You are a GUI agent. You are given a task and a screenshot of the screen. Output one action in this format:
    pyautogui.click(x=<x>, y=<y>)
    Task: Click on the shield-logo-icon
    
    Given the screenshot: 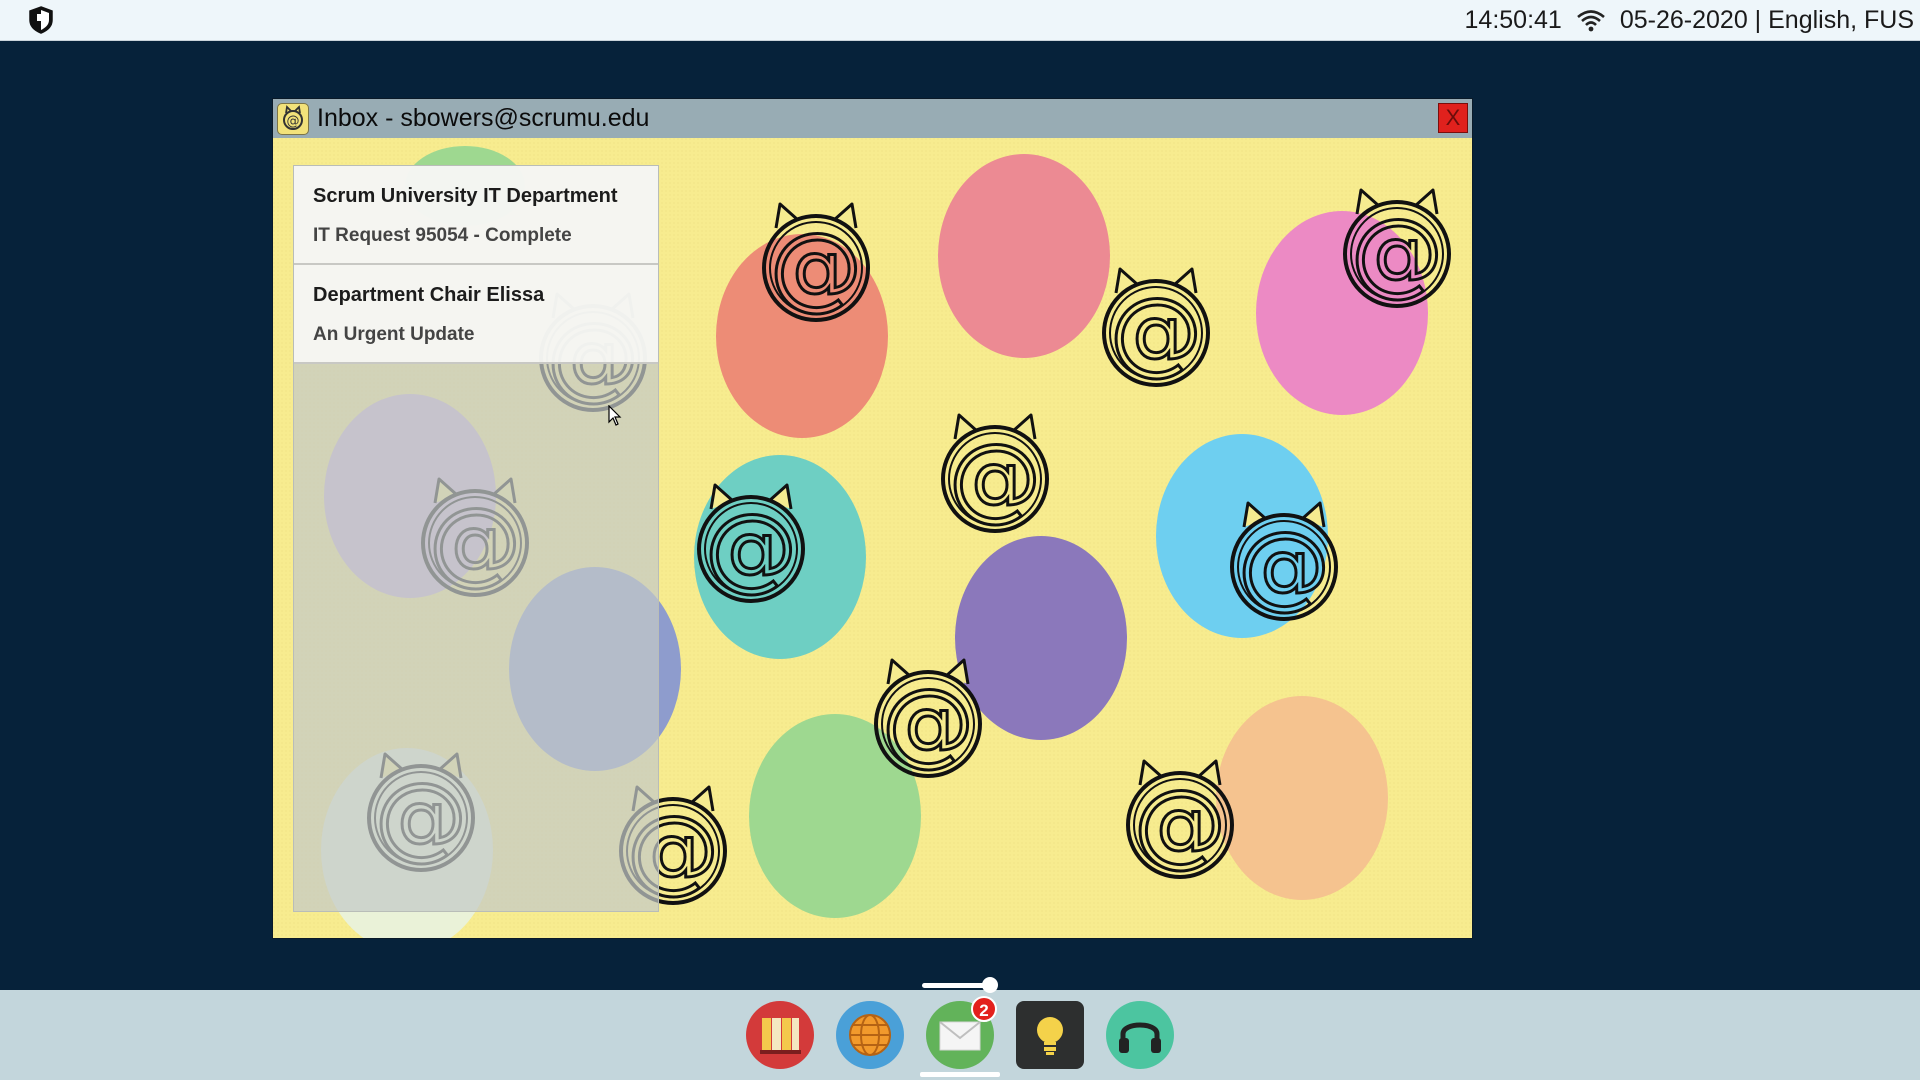 What is the action you would take?
    pyautogui.click(x=41, y=20)
    